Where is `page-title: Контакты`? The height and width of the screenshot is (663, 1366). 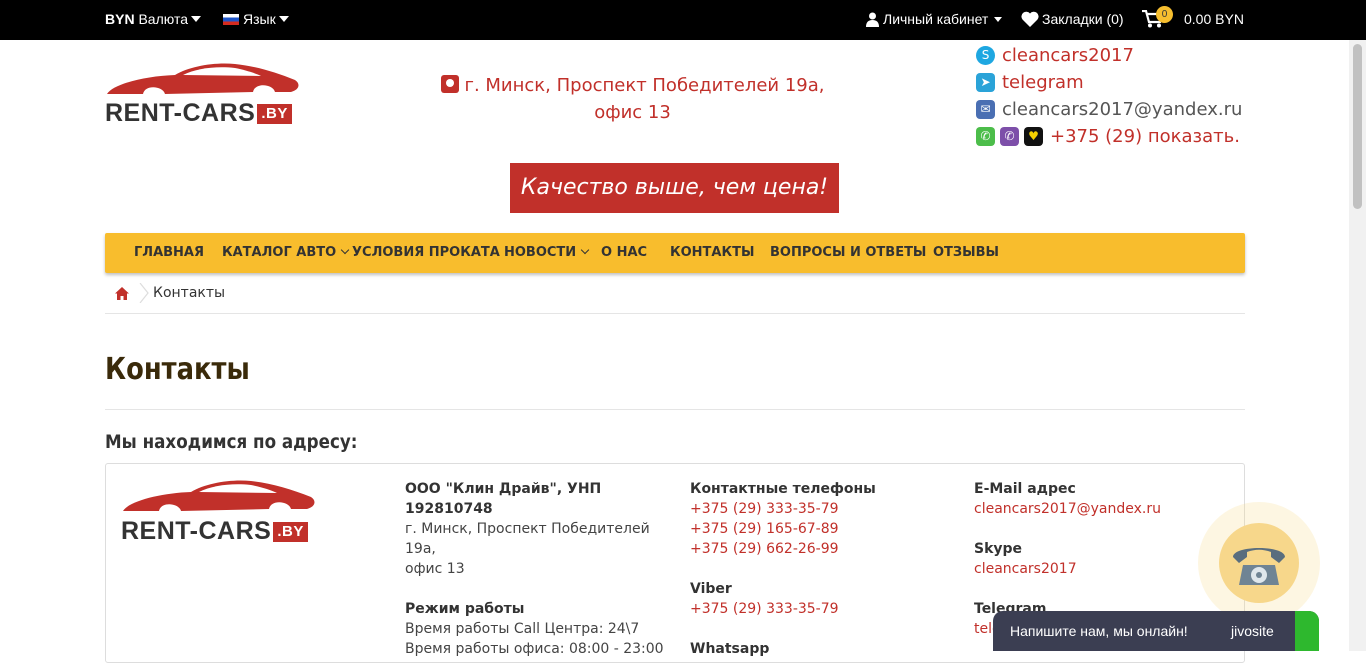
page-title: Контакты is located at coordinates (177, 369).